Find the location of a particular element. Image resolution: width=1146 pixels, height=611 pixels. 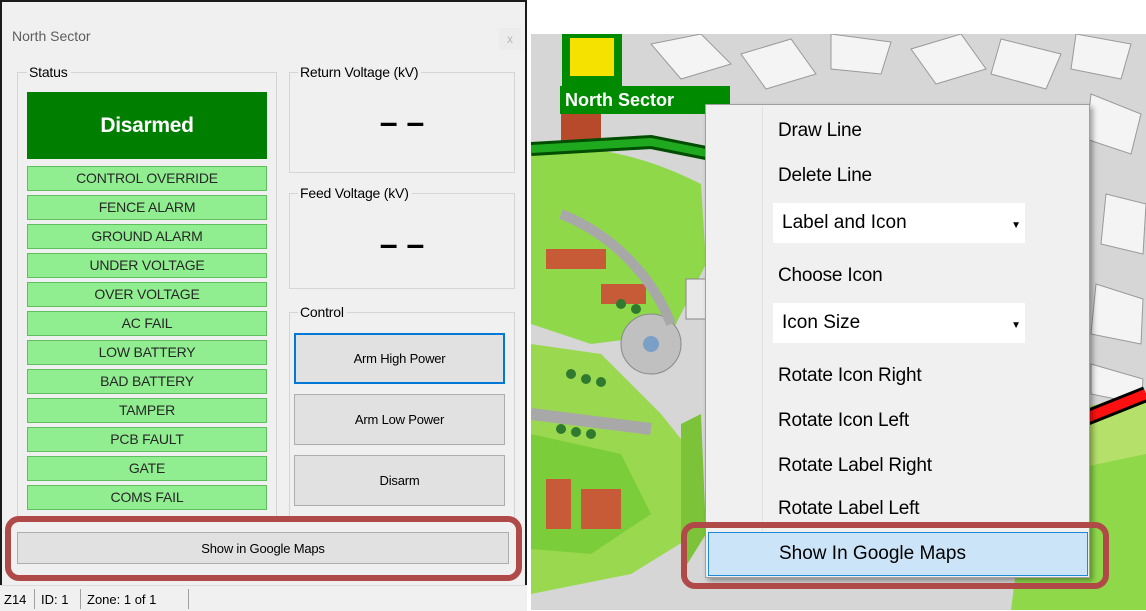

control-group-label: Control is located at coordinates (322, 312).